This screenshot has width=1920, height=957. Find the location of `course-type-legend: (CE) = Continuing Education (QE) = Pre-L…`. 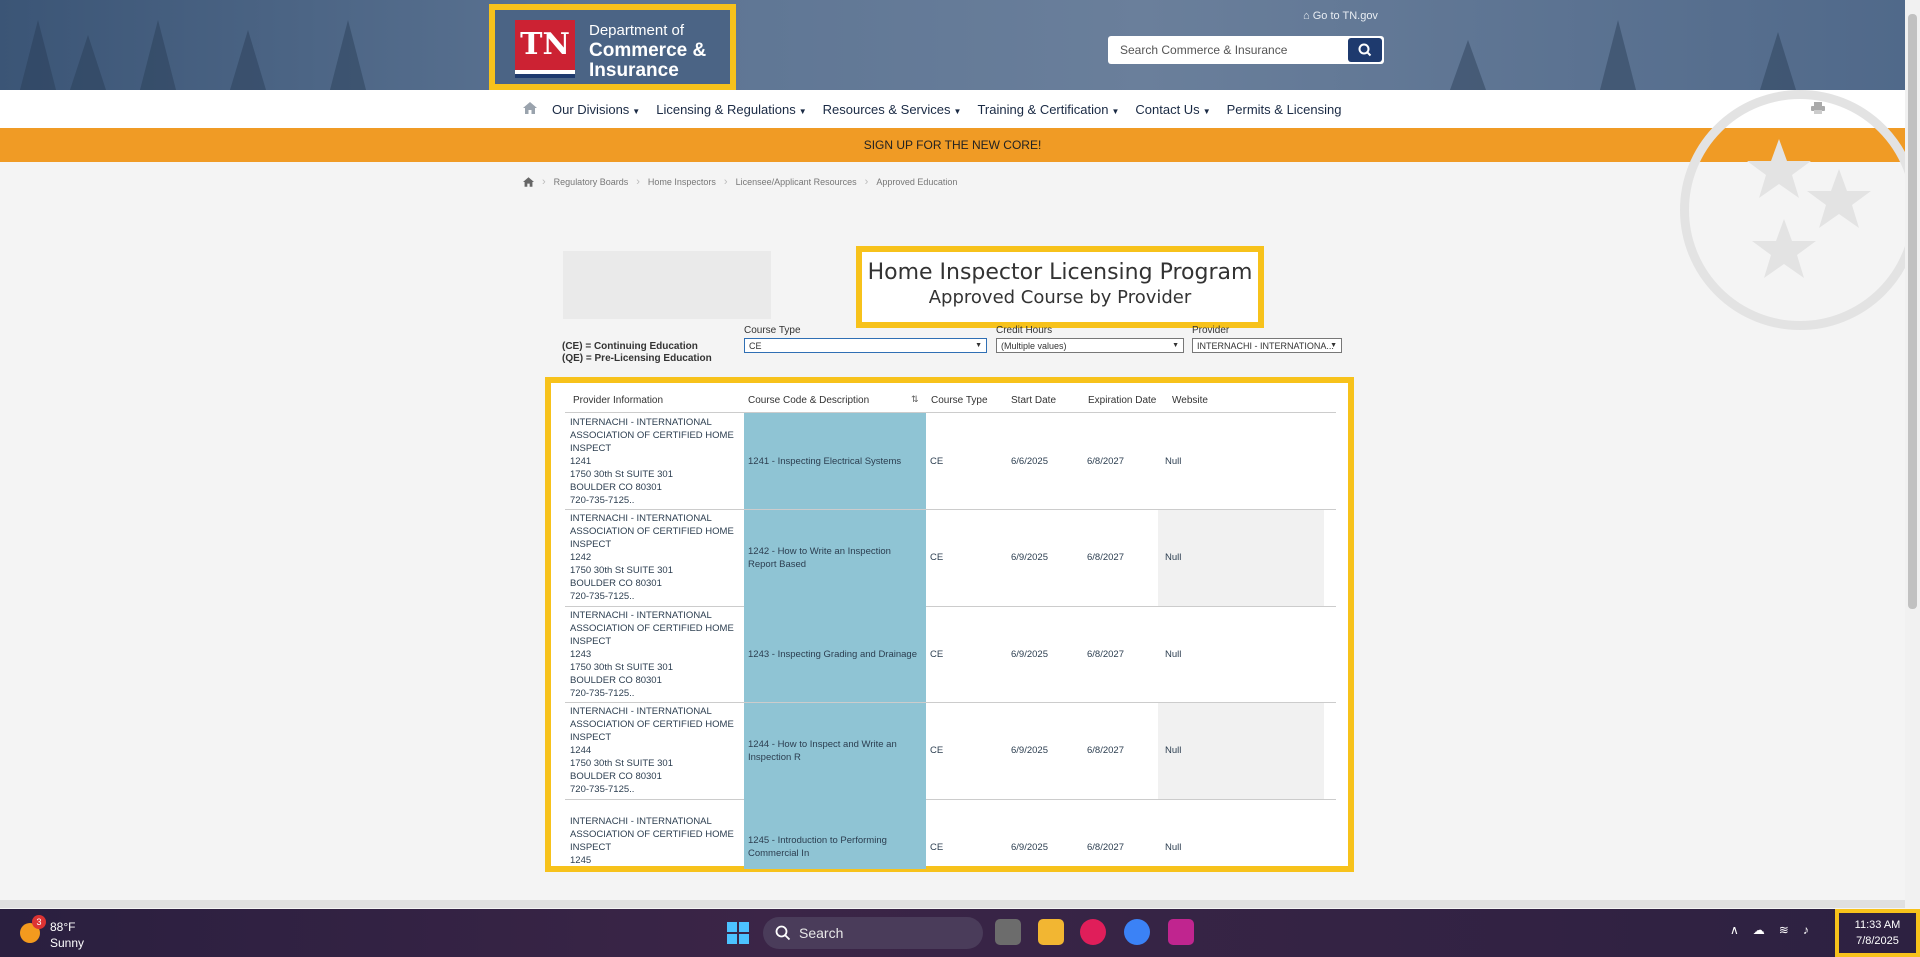

course-type-legend: (CE) = Continuing Education (QE) = Pre-L… is located at coordinates (637, 353).